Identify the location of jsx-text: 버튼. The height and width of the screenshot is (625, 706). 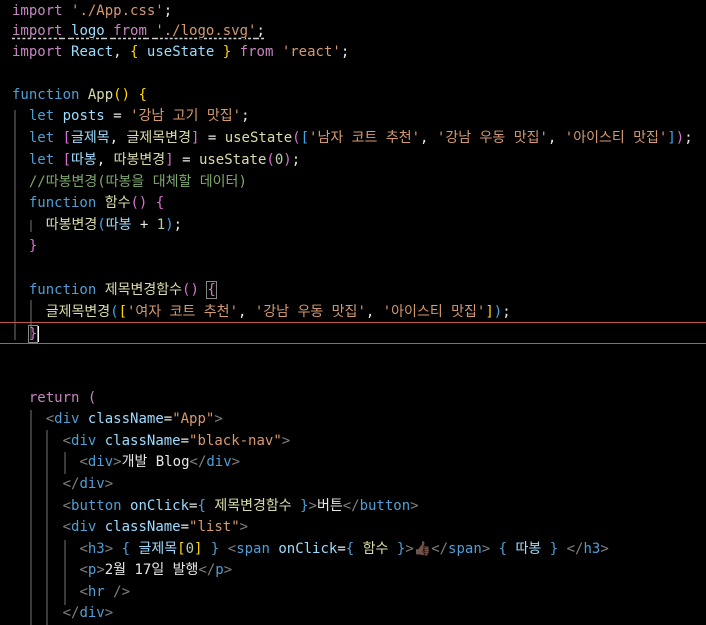
(329, 506).